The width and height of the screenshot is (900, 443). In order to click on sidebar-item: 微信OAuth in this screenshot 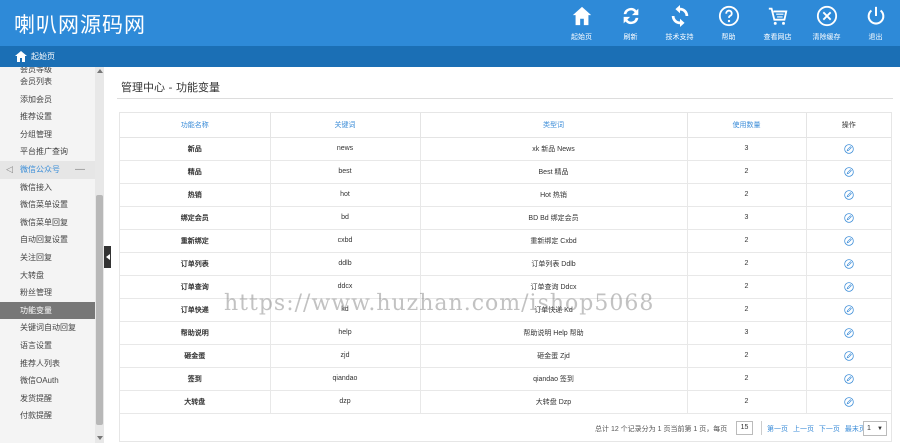, I will do `click(51, 381)`.